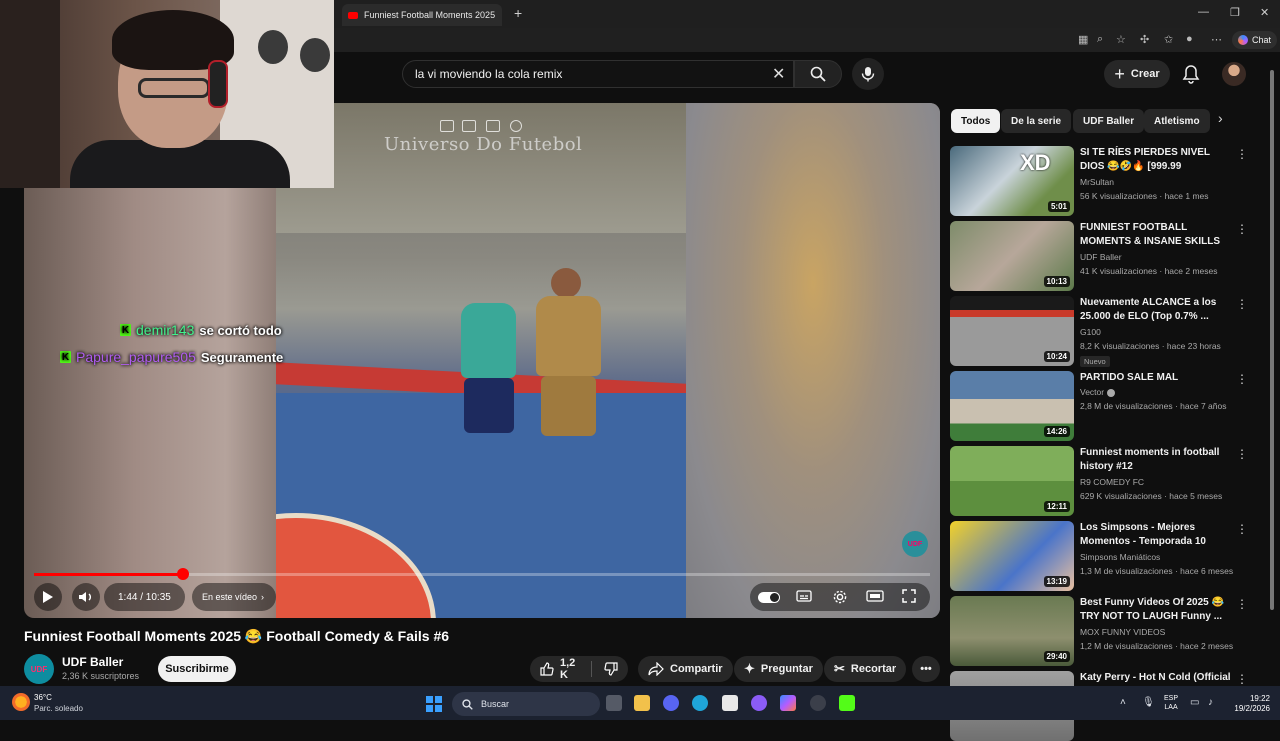  What do you see at coordinates (92, 662) in the screenshot?
I see `channel-name: UDF Baller` at bounding box center [92, 662].